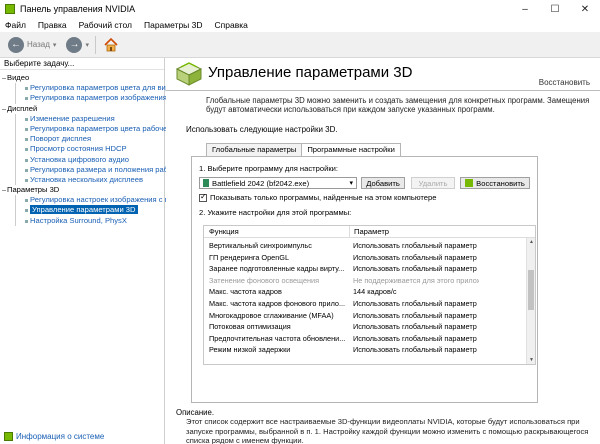 This screenshot has height=444, width=600. I want to click on toolbar: ← Назад ▾ → ▾, so click(300, 45).